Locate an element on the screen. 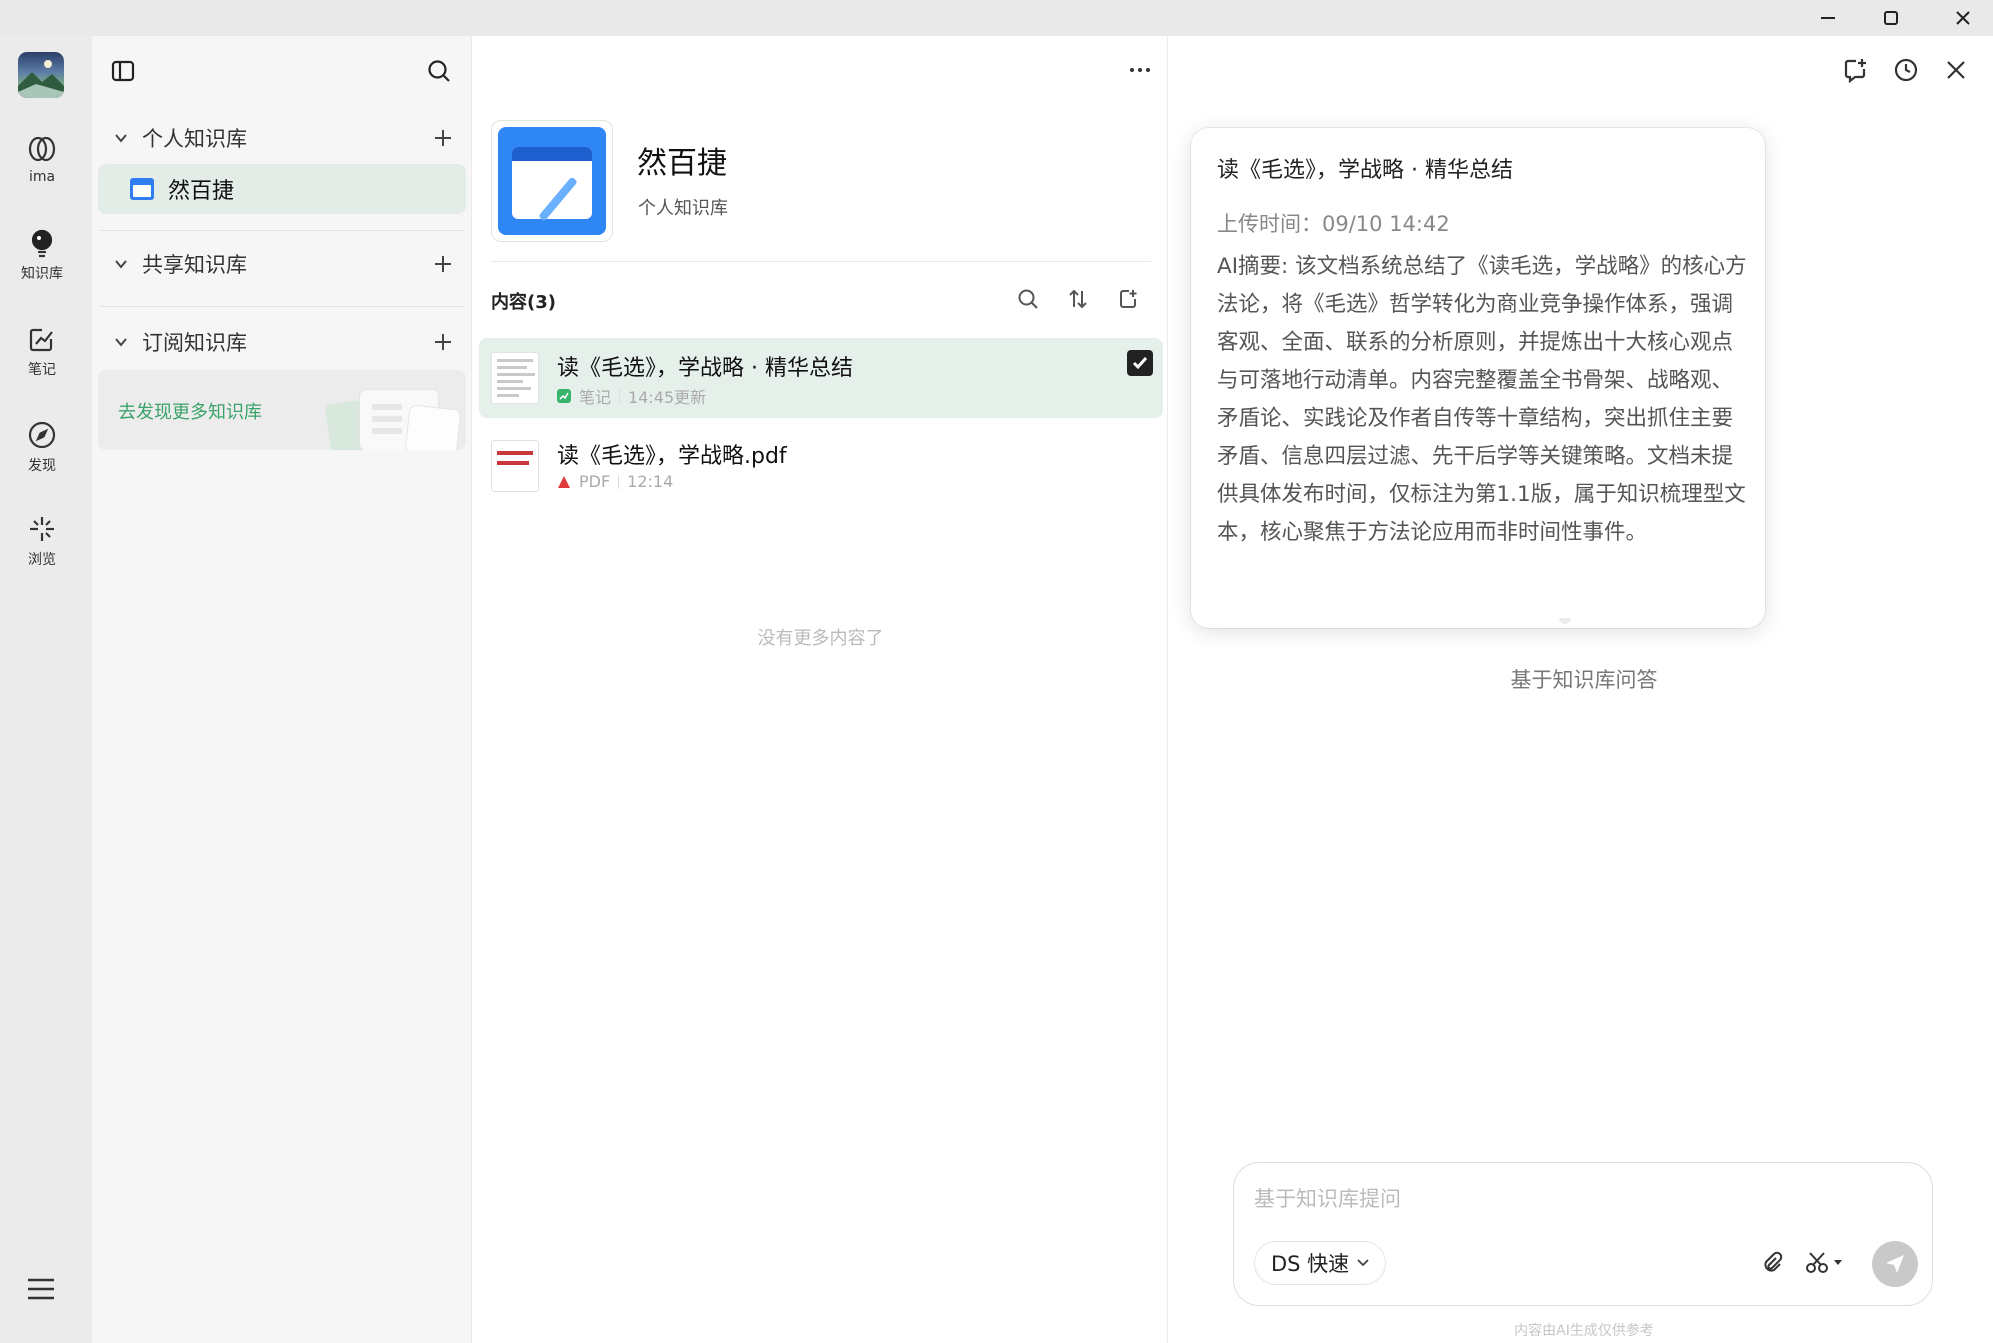 Image resolution: width=1993 pixels, height=1343 pixels. rail-item-ima: ima is located at coordinates (42, 159).